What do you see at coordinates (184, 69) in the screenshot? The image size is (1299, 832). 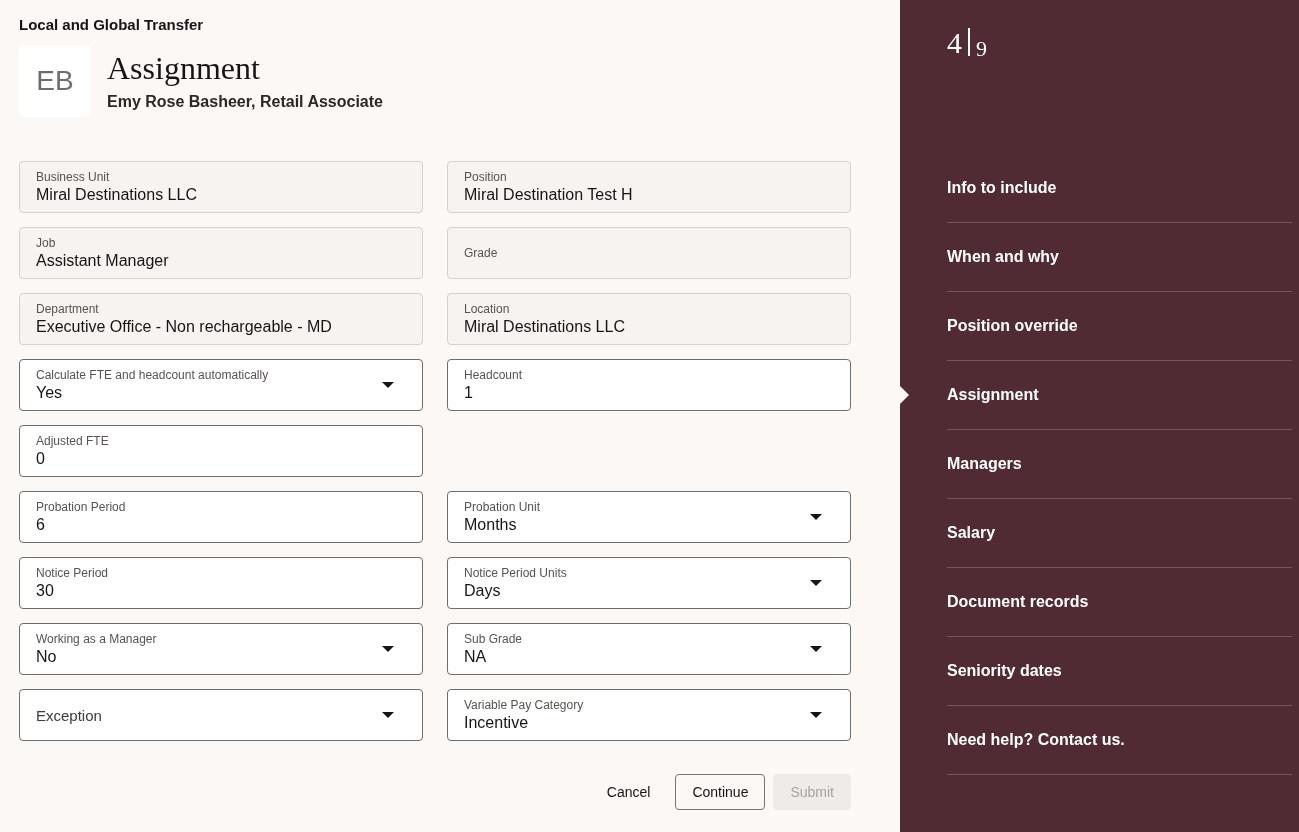 I see `page-title: Assignment` at bounding box center [184, 69].